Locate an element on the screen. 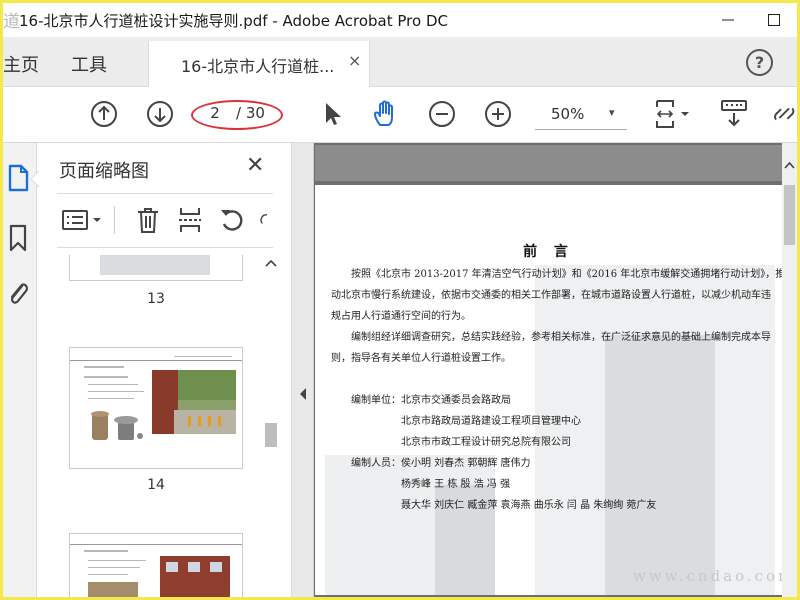 The image size is (800, 600). fit-page-button is located at coordinates (673, 114).